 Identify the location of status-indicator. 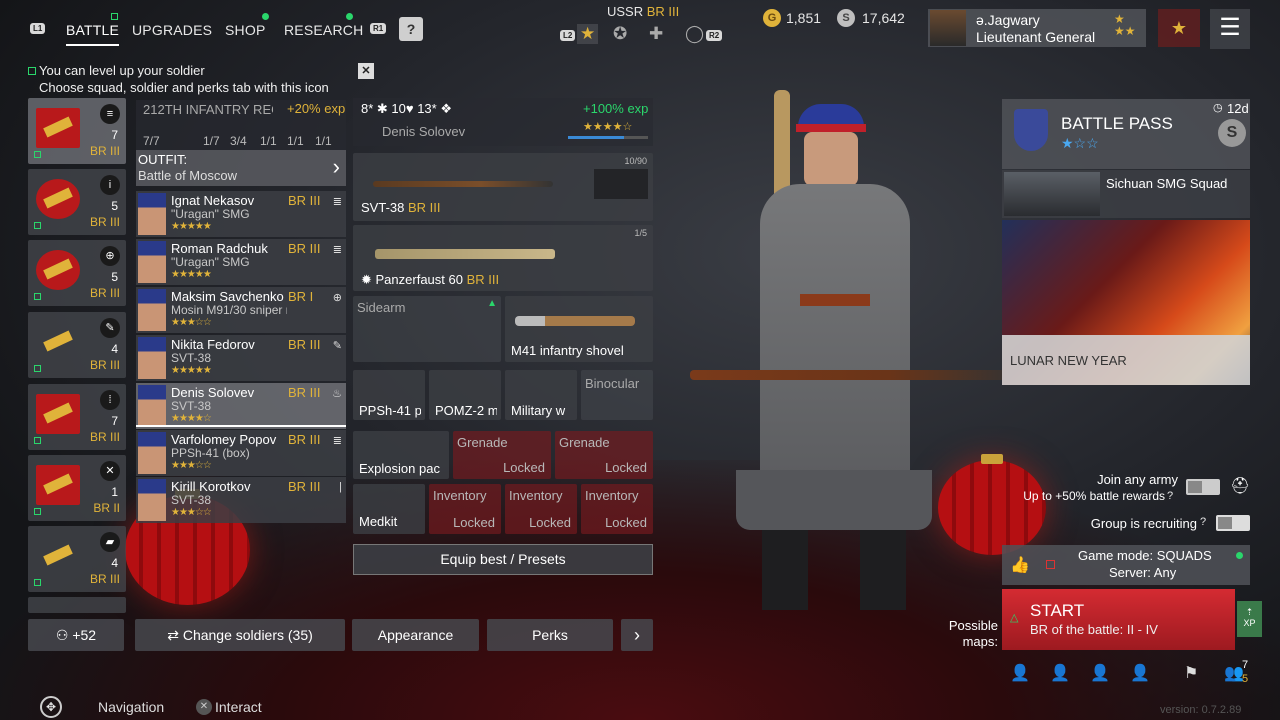
(37, 440).